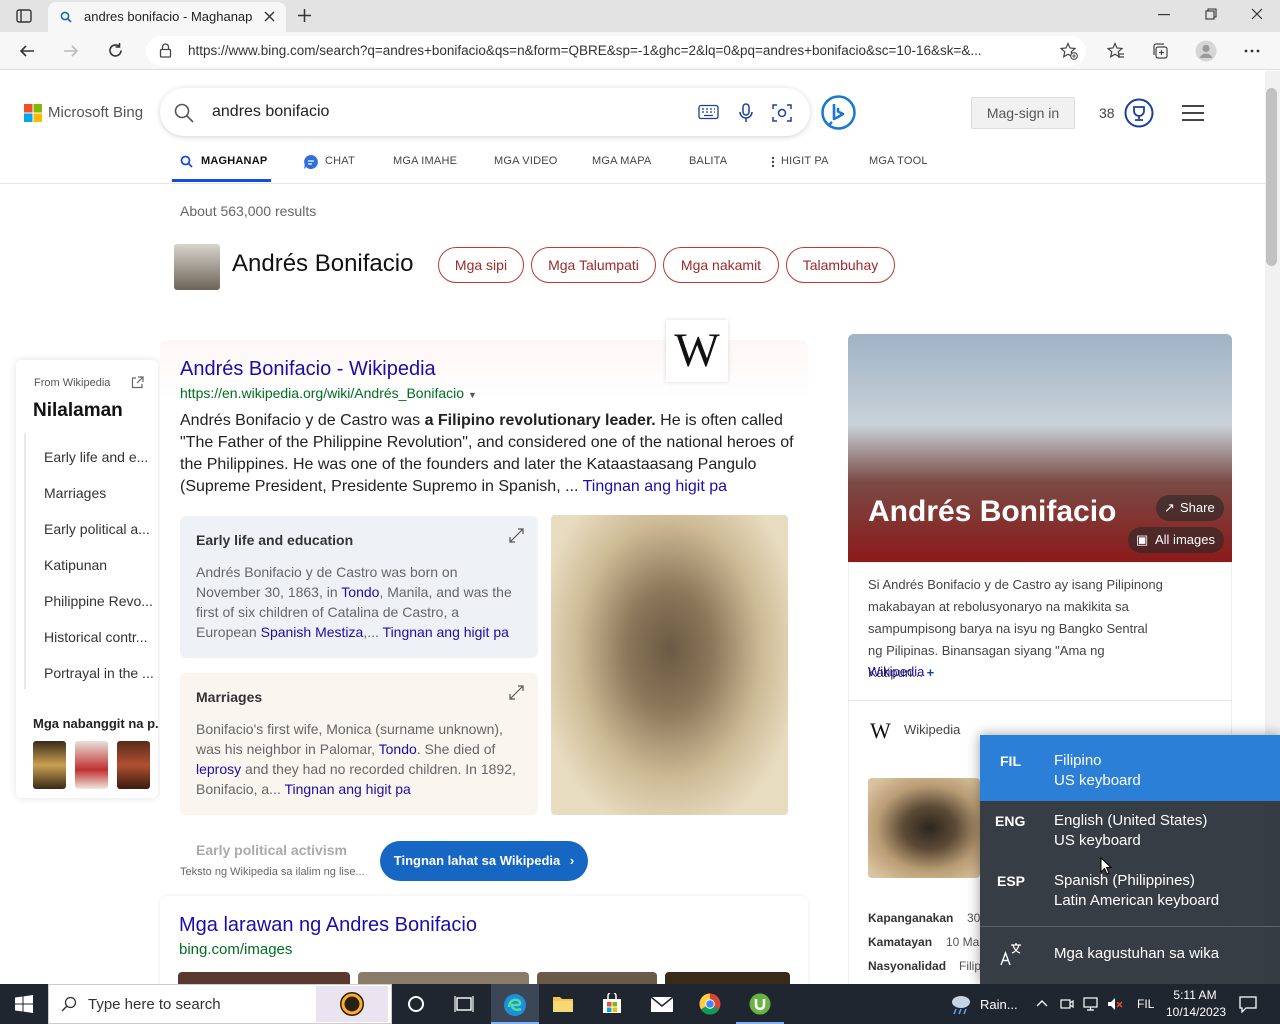  Describe the element at coordinates (95, 112) in the screenshot. I see `bing-logo-text: Microsoft Bing` at that location.